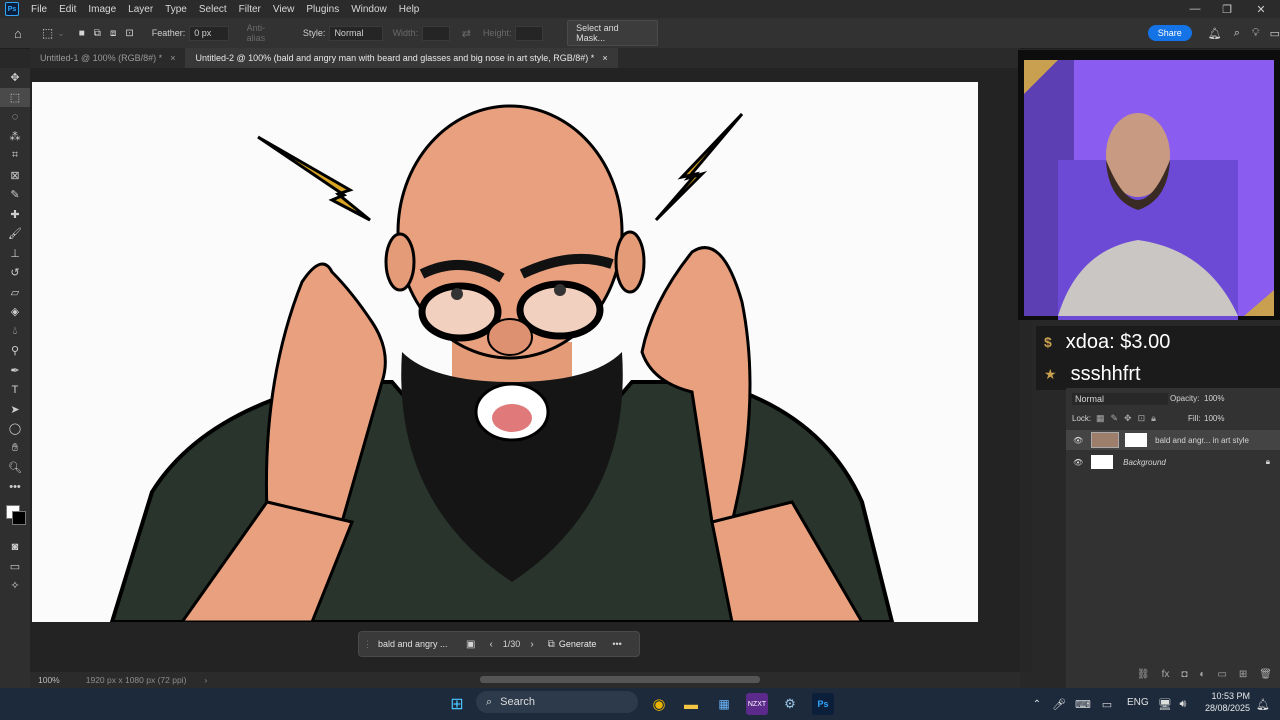 The width and height of the screenshot is (1280, 720). What do you see at coordinates (322, 9) in the screenshot?
I see `menu-plugins: Plugins` at bounding box center [322, 9].